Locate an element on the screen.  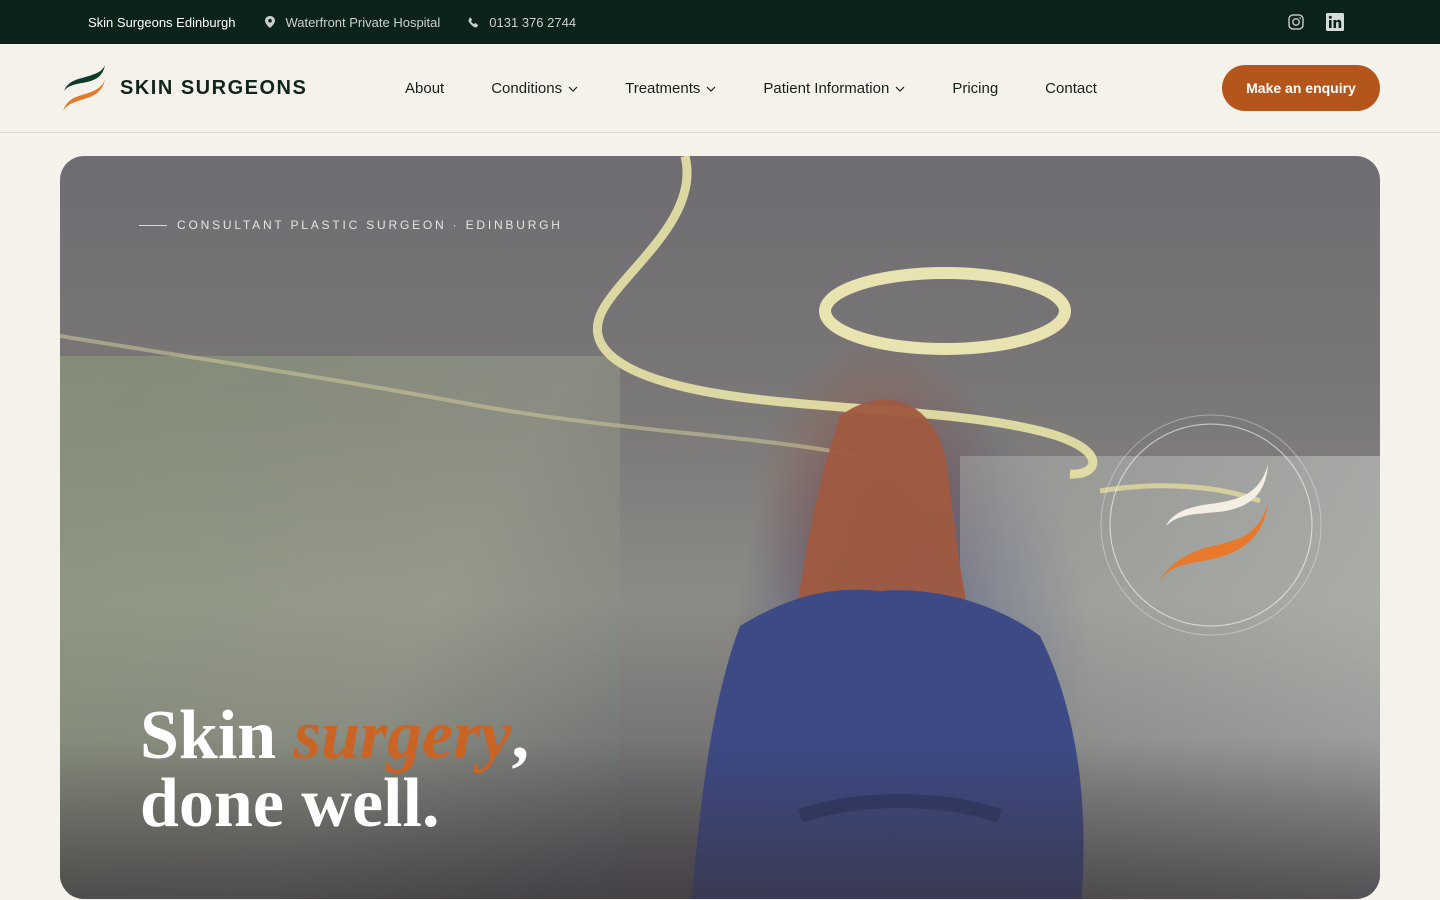
nav-contact: Contact is located at coordinates (1071, 88).